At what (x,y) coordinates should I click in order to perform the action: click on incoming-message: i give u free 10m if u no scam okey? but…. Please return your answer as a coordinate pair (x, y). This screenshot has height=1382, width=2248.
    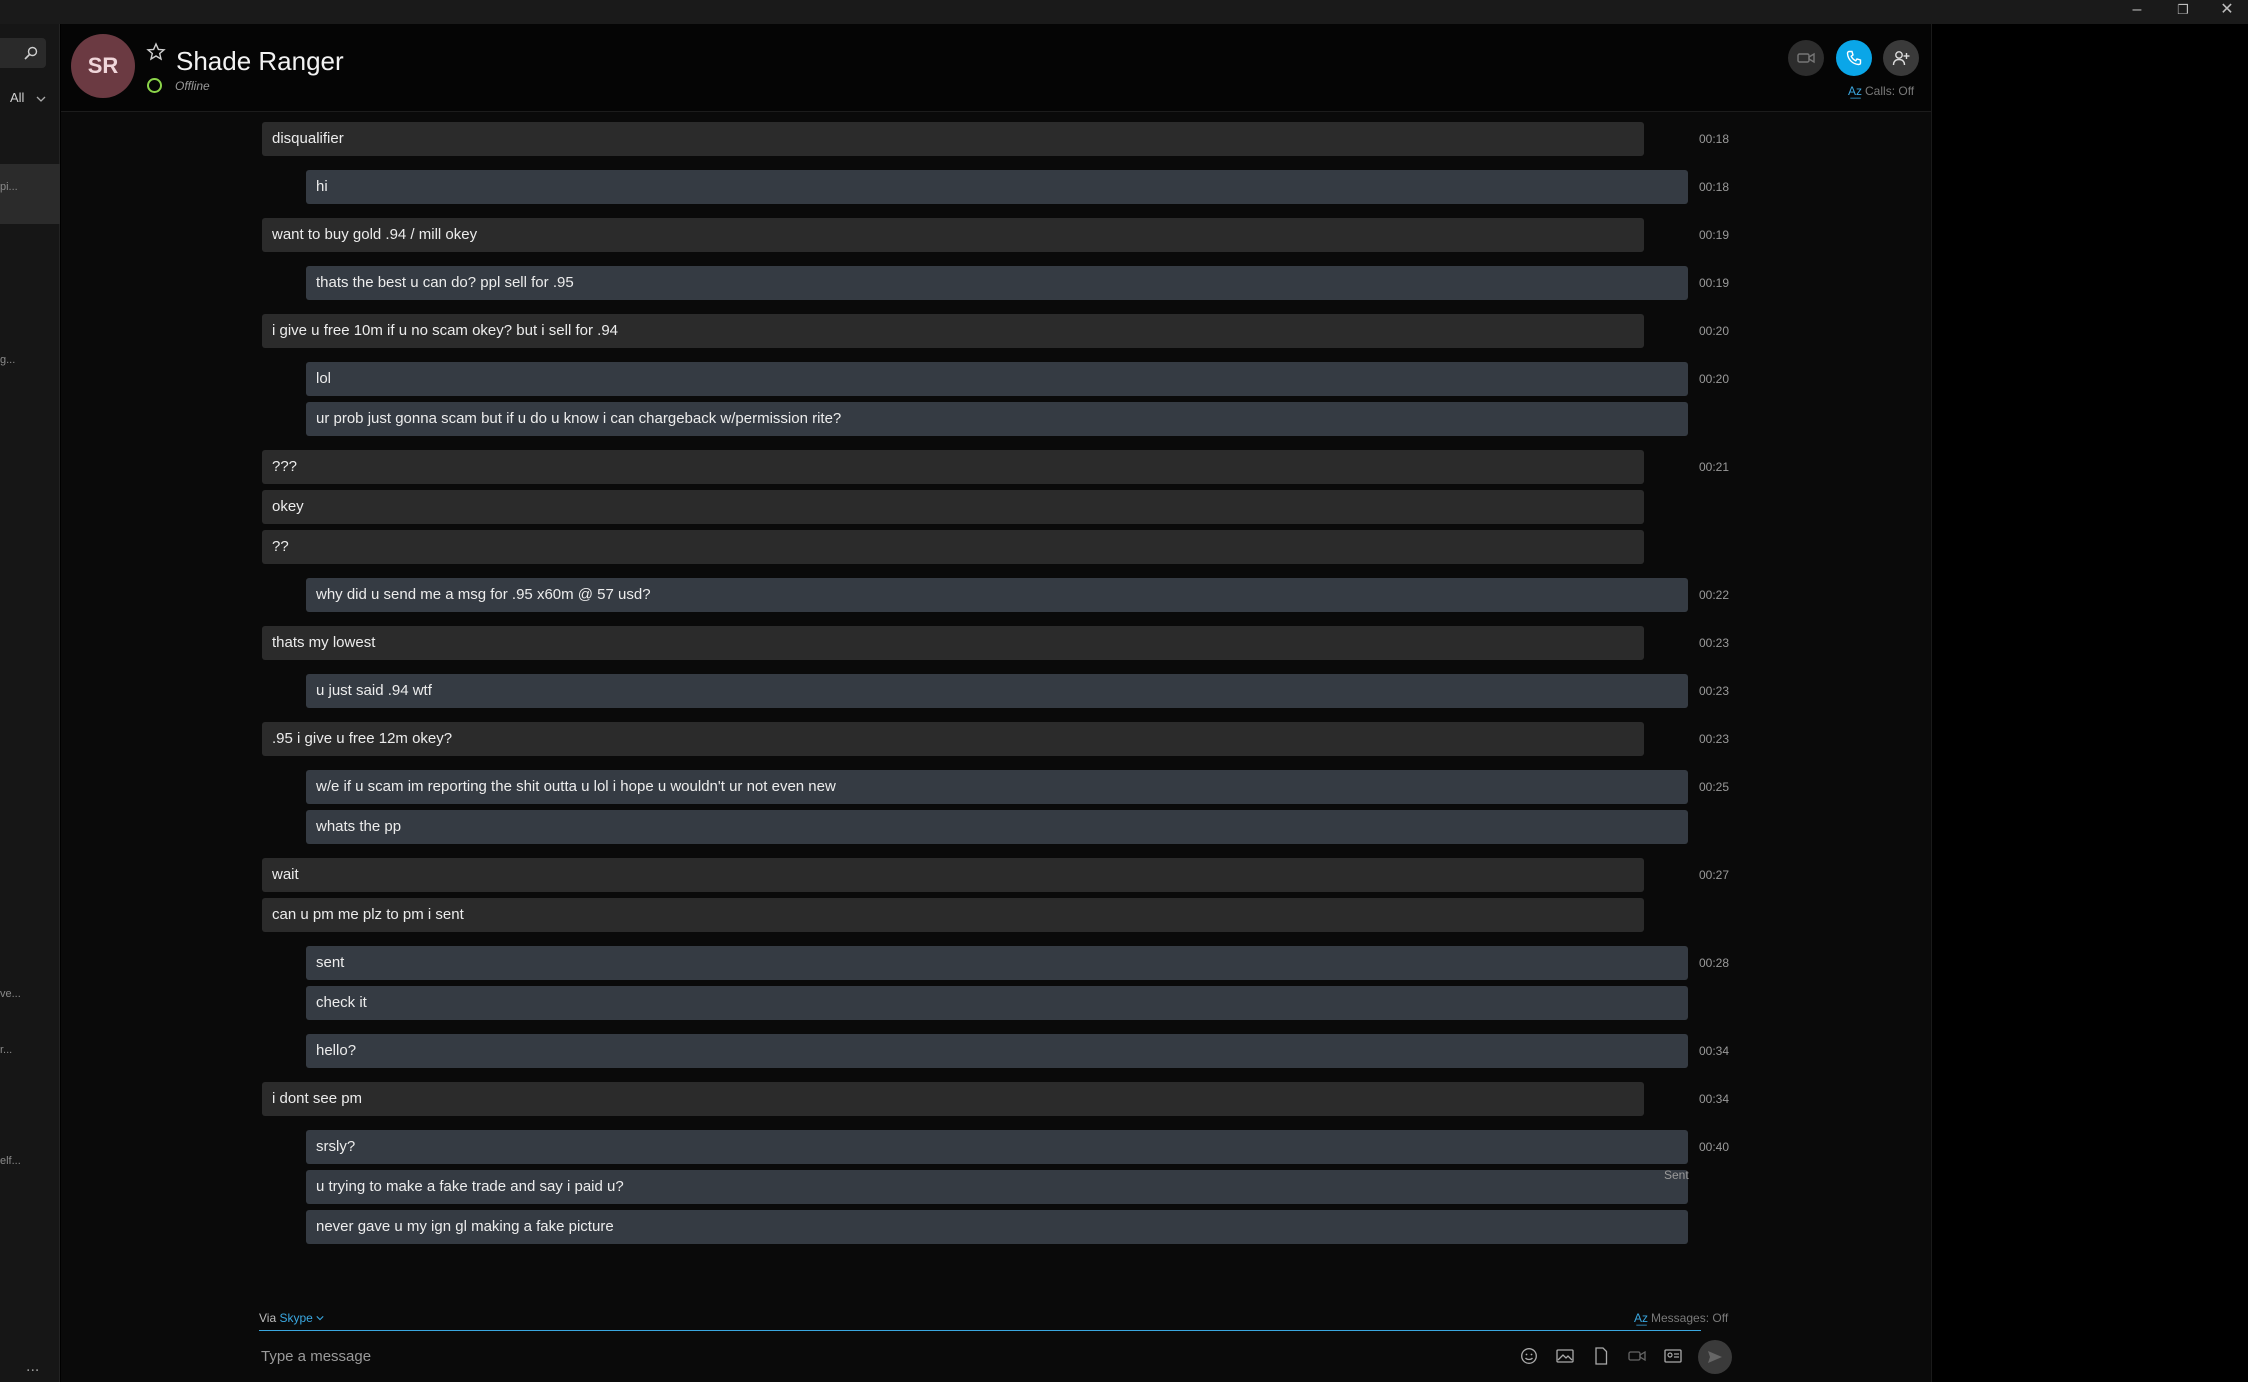
    Looking at the image, I should click on (953, 331).